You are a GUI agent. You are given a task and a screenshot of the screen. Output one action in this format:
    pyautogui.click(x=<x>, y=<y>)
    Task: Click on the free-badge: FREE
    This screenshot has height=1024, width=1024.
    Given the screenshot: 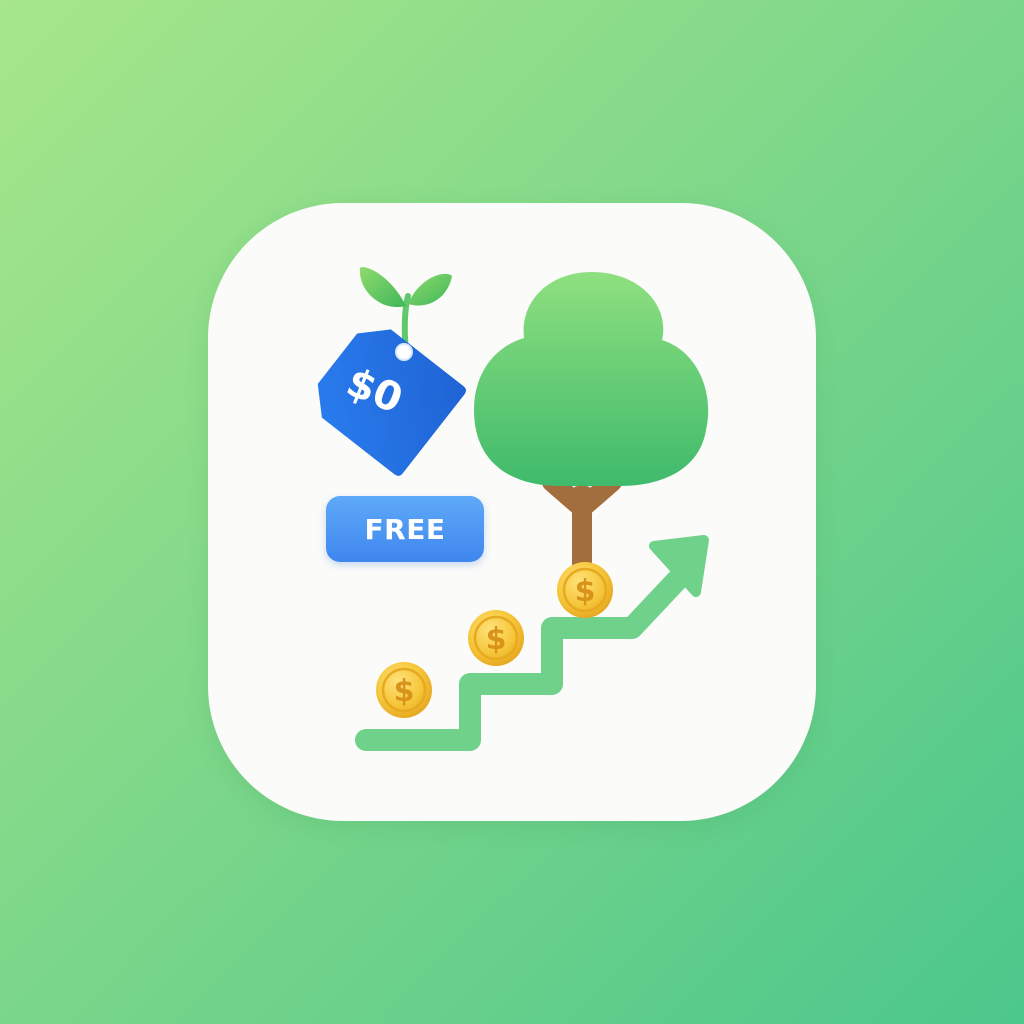 What is the action you would take?
    pyautogui.click(x=405, y=529)
    